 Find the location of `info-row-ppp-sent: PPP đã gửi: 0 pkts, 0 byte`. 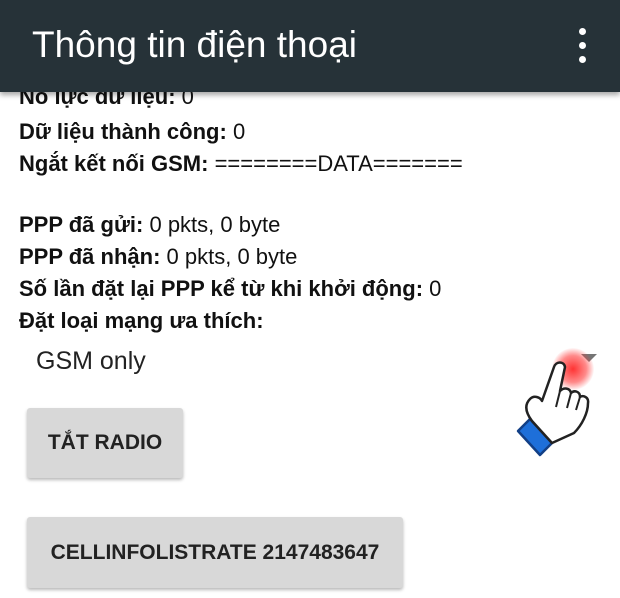

info-row-ppp-sent: PPP đã gửi: 0 pkts, 0 byte is located at coordinates (149, 225).